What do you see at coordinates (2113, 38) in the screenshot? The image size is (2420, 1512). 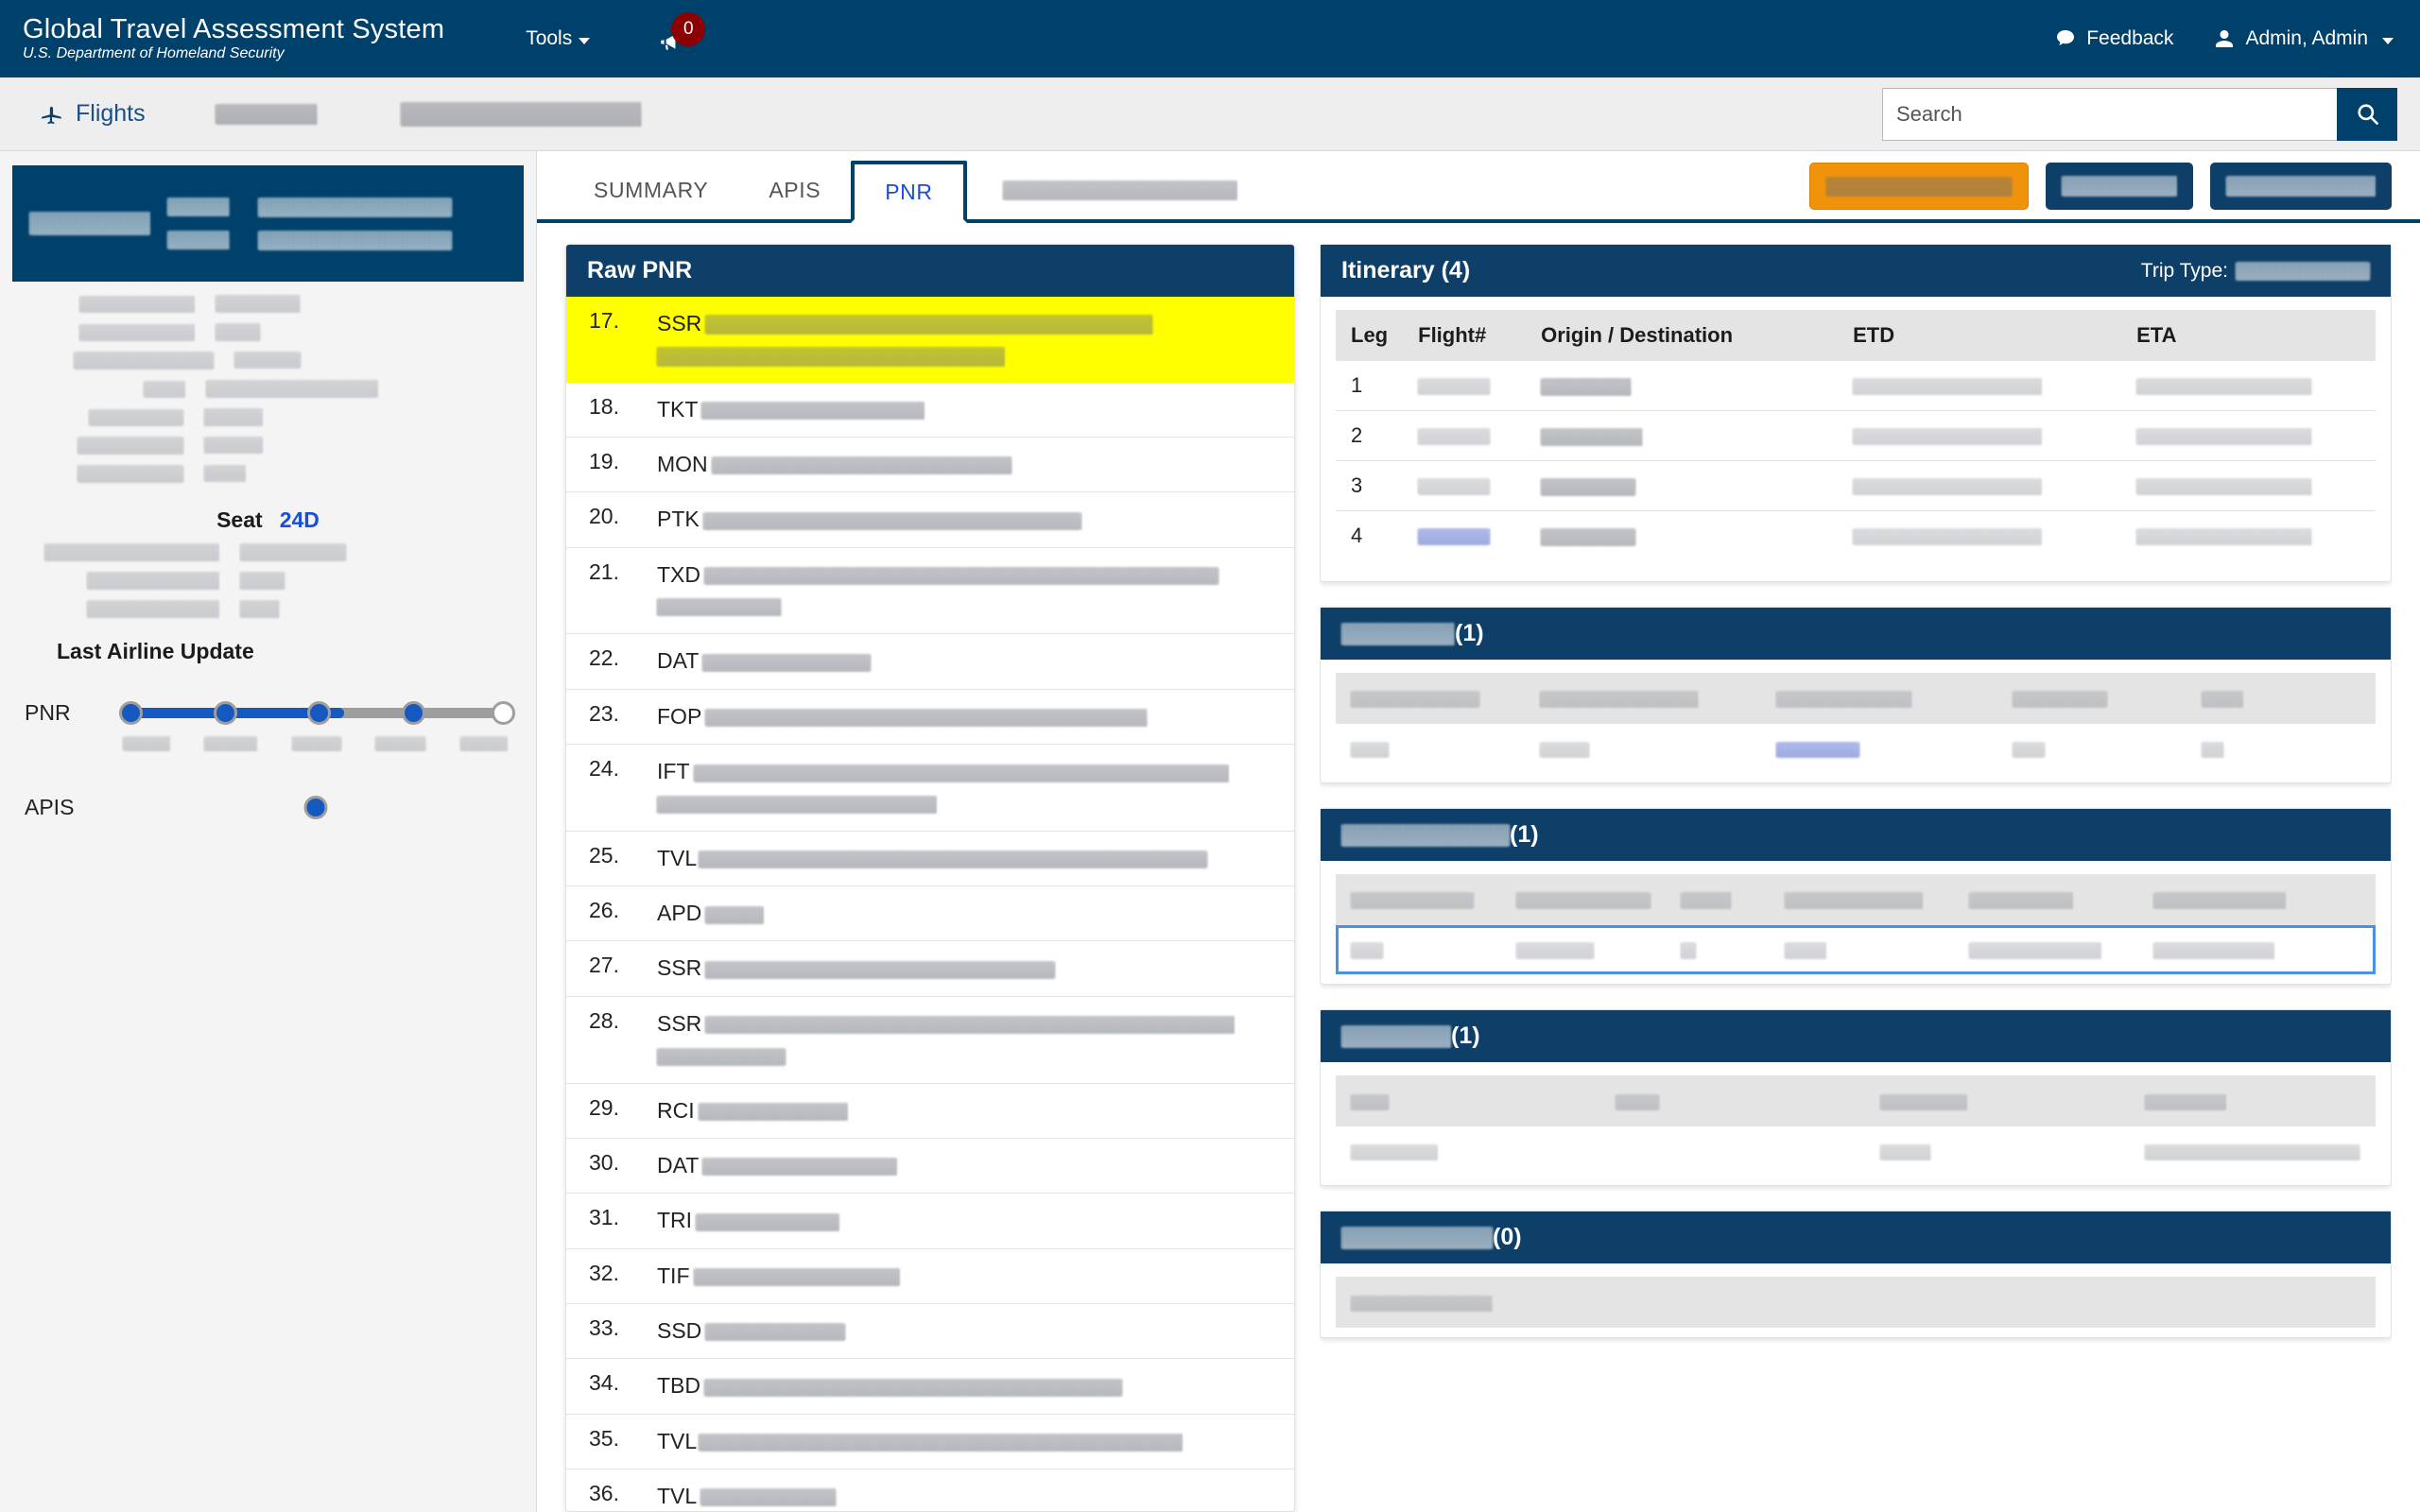 I see `feedback-link: Feedback` at bounding box center [2113, 38].